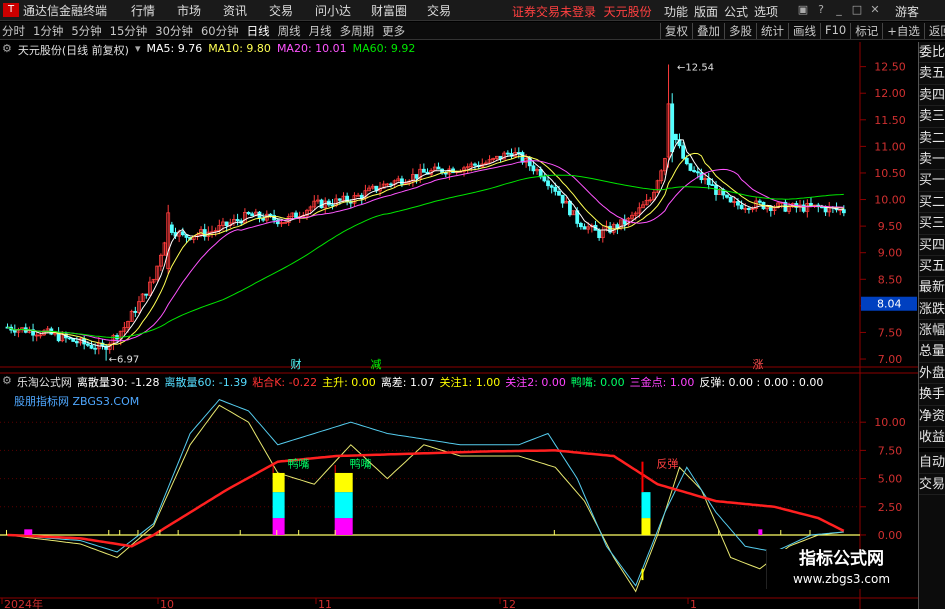 The width and height of the screenshot is (945, 609). What do you see at coordinates (44, 381) in the screenshot?
I see `indicator-name: 乐淘公式网` at bounding box center [44, 381].